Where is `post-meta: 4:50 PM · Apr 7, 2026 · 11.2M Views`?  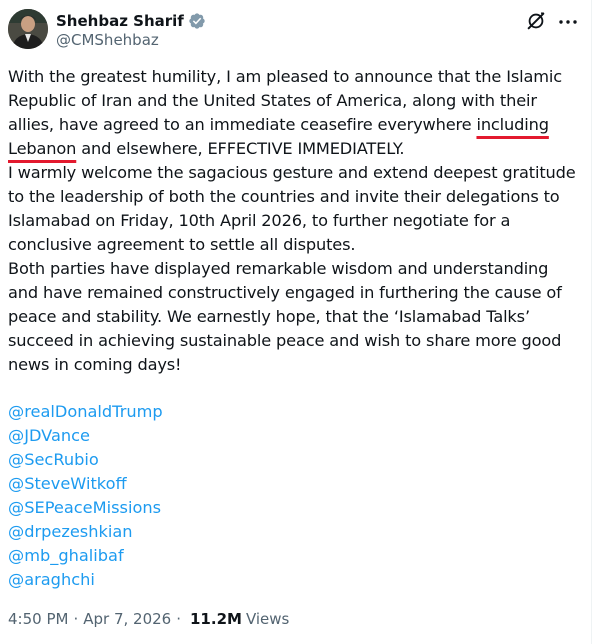
post-meta: 4:50 PM · Apr 7, 2026 · 11.2M Views is located at coordinates (148, 619).